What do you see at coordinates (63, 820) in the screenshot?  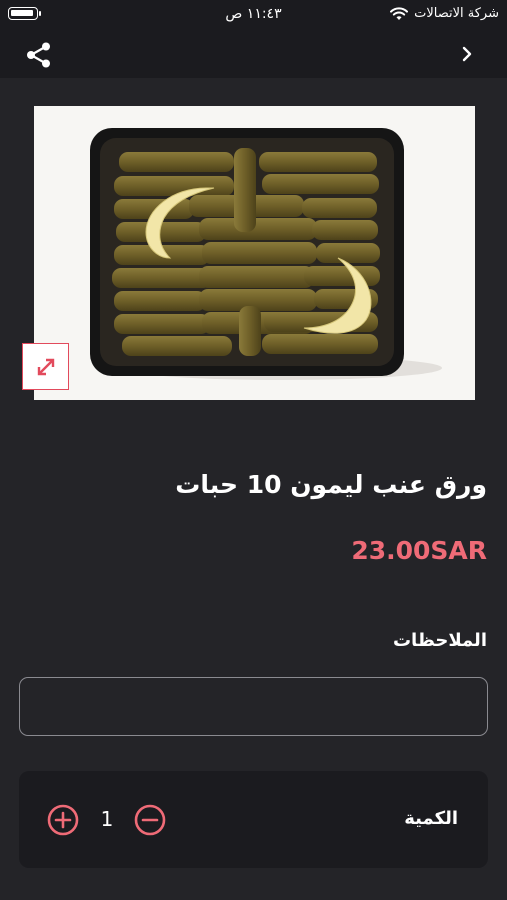 I see `plus-circle-icon` at bounding box center [63, 820].